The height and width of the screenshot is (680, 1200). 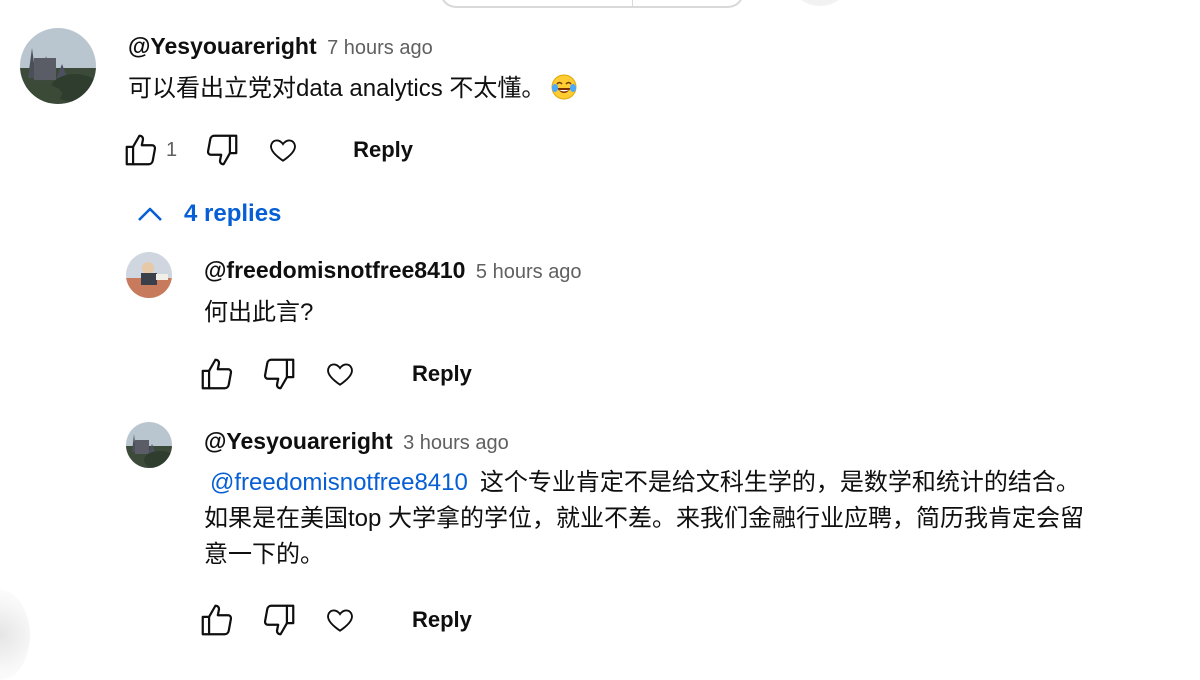 What do you see at coordinates (15, 635) in the screenshot?
I see `shadow-fragment` at bounding box center [15, 635].